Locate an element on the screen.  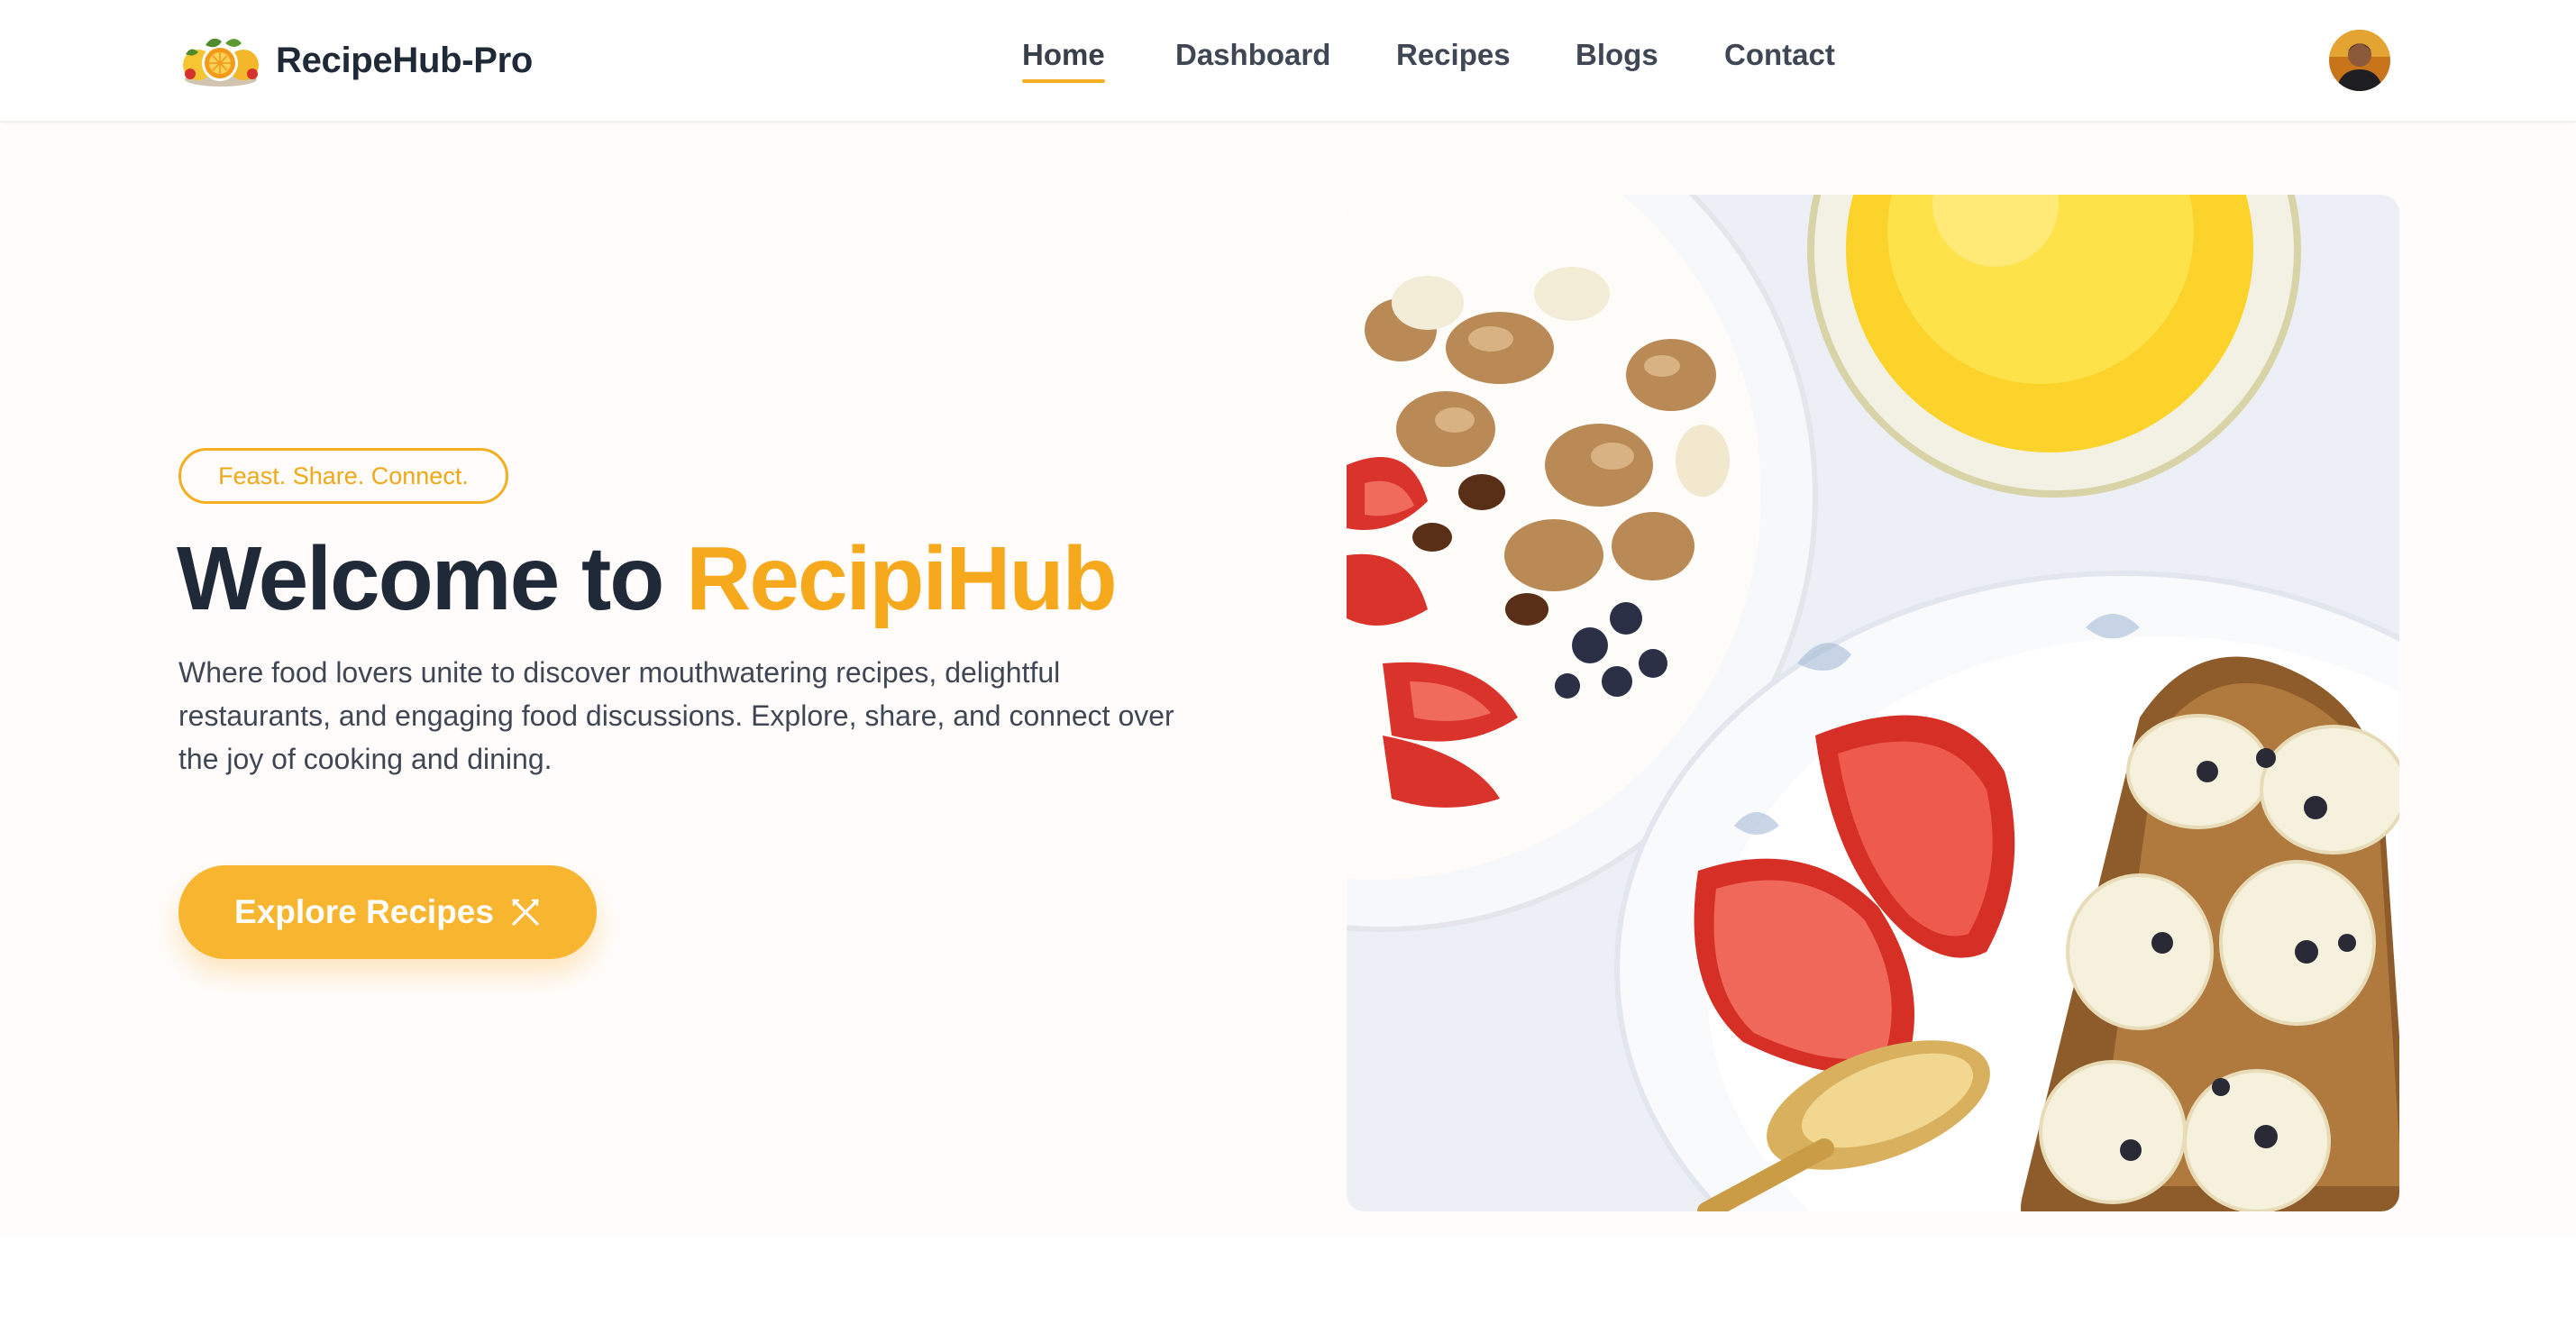
nav-item-home: Home is located at coordinates (1063, 60).